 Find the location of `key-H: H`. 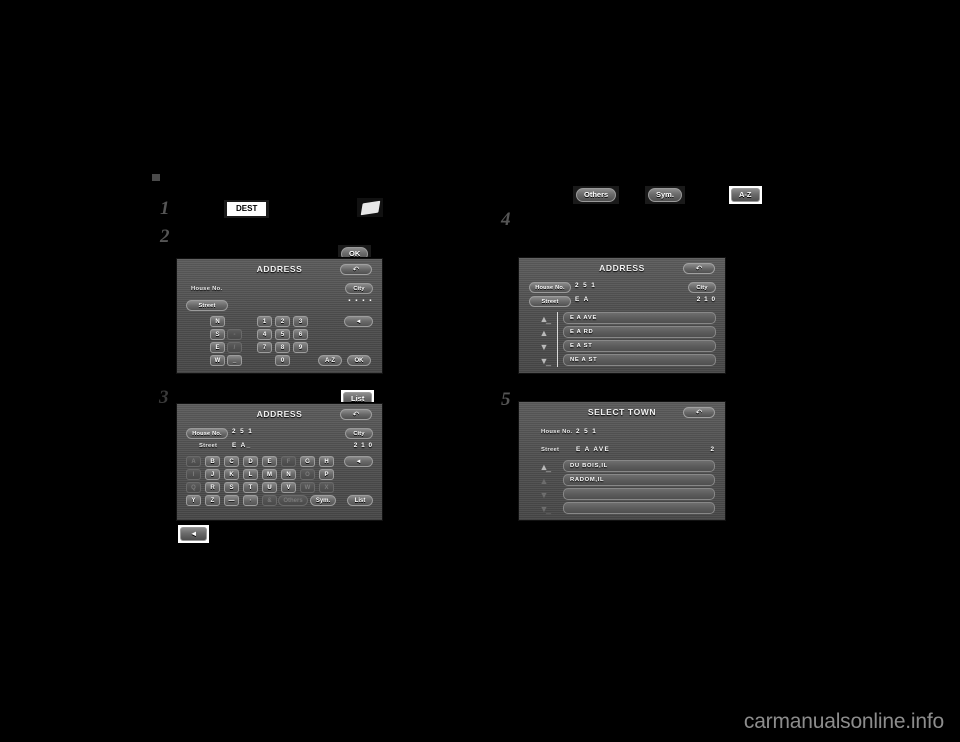

key-H: H is located at coordinates (326, 461).